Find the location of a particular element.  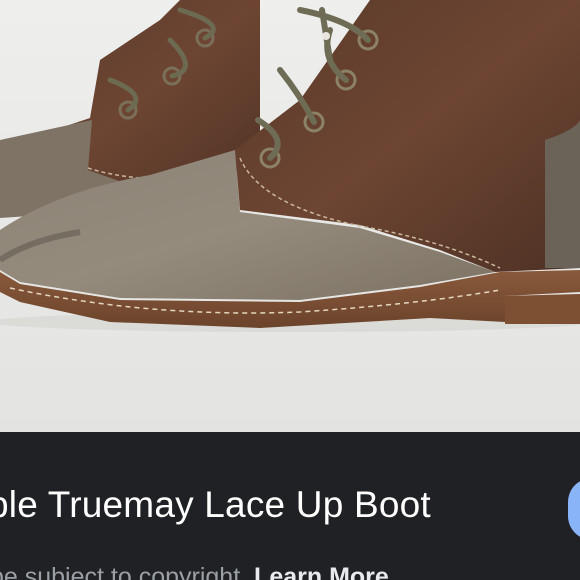

product-title: ple Truemay Lace Up Boot is located at coordinates (215, 505).